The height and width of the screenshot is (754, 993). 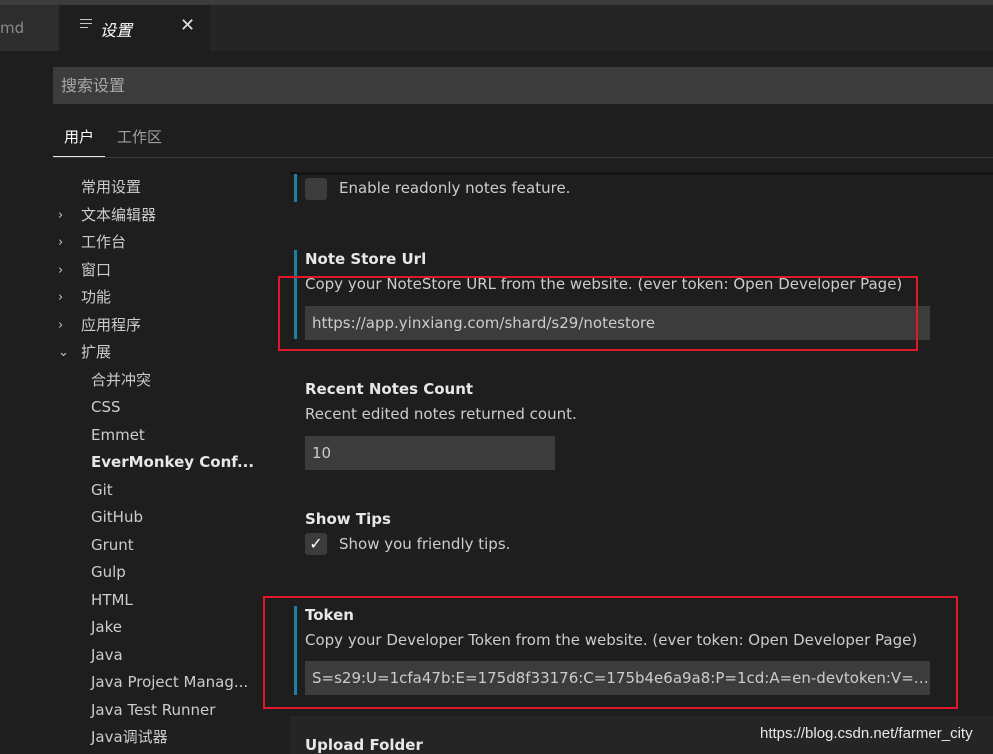 I want to click on readonly-notes-checkbox, so click(x=316, y=189).